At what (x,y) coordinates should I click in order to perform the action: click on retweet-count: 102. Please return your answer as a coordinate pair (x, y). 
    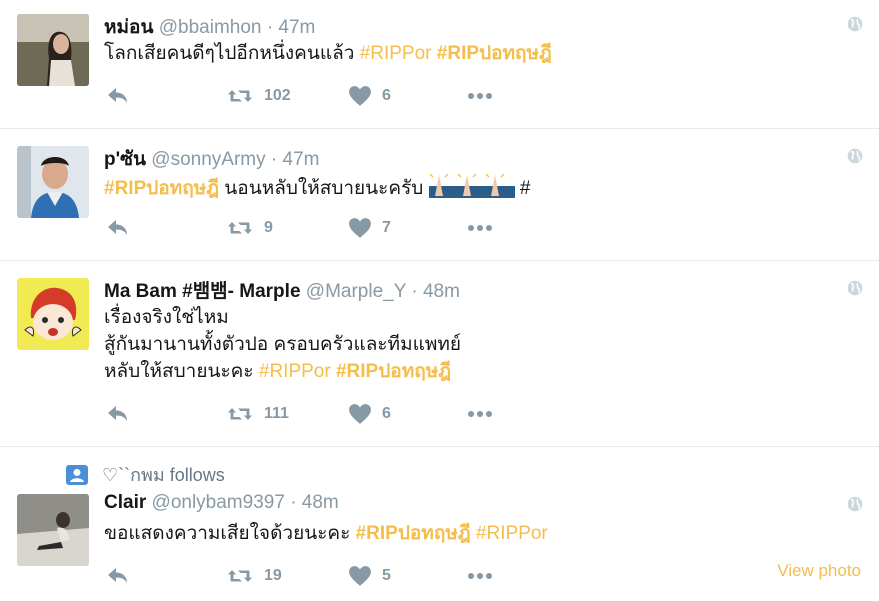
    Looking at the image, I should click on (277, 95).